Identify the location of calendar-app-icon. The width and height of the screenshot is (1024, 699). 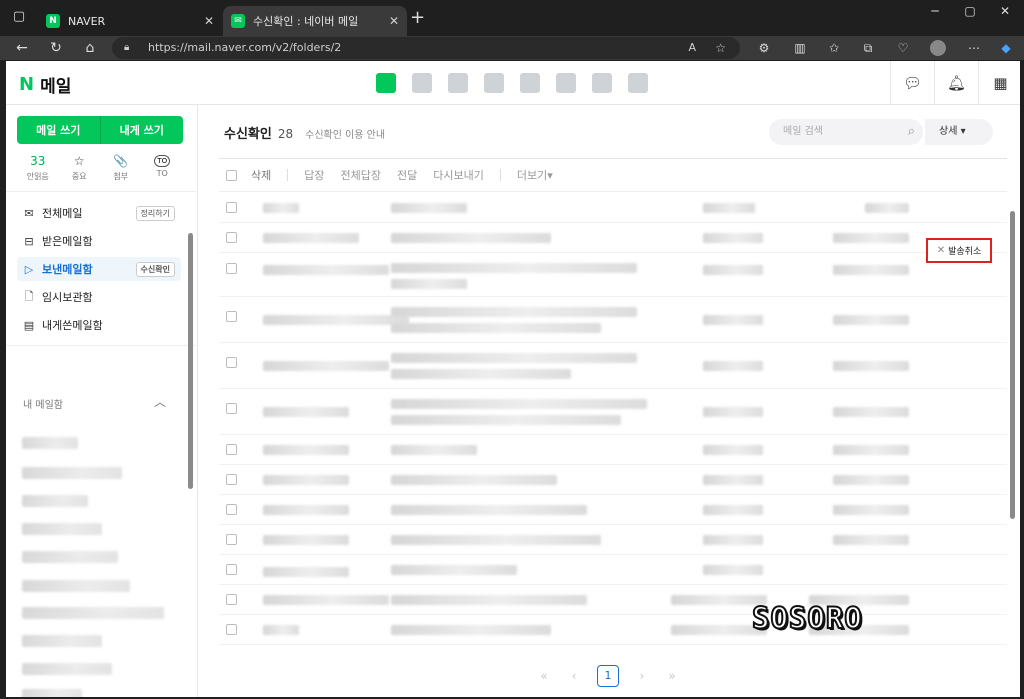
(422, 83).